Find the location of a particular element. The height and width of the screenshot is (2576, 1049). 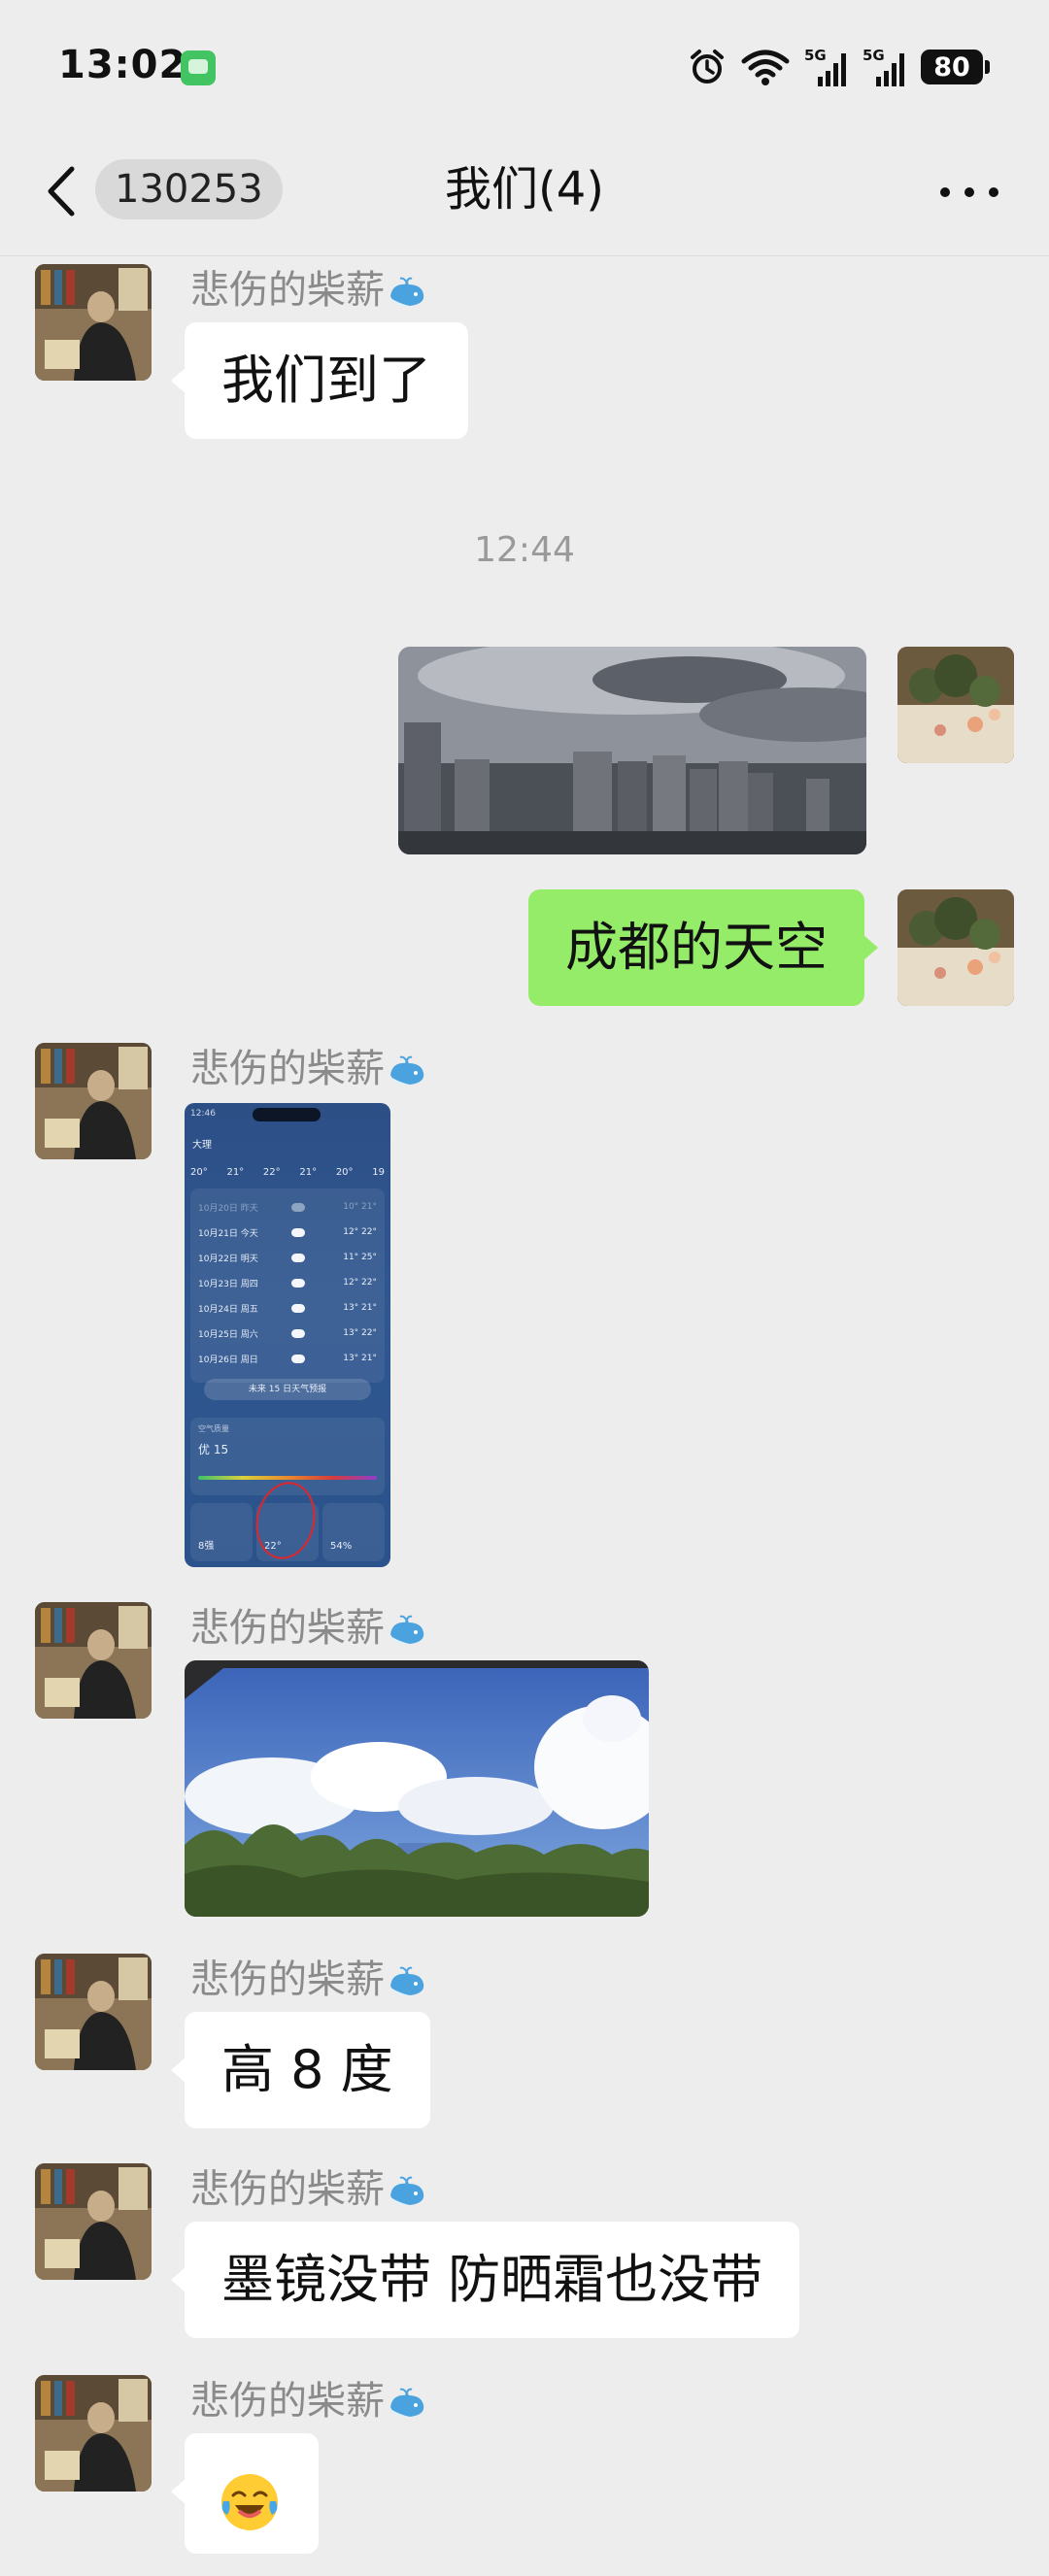

image-message-blue-sky is located at coordinates (417, 1788).